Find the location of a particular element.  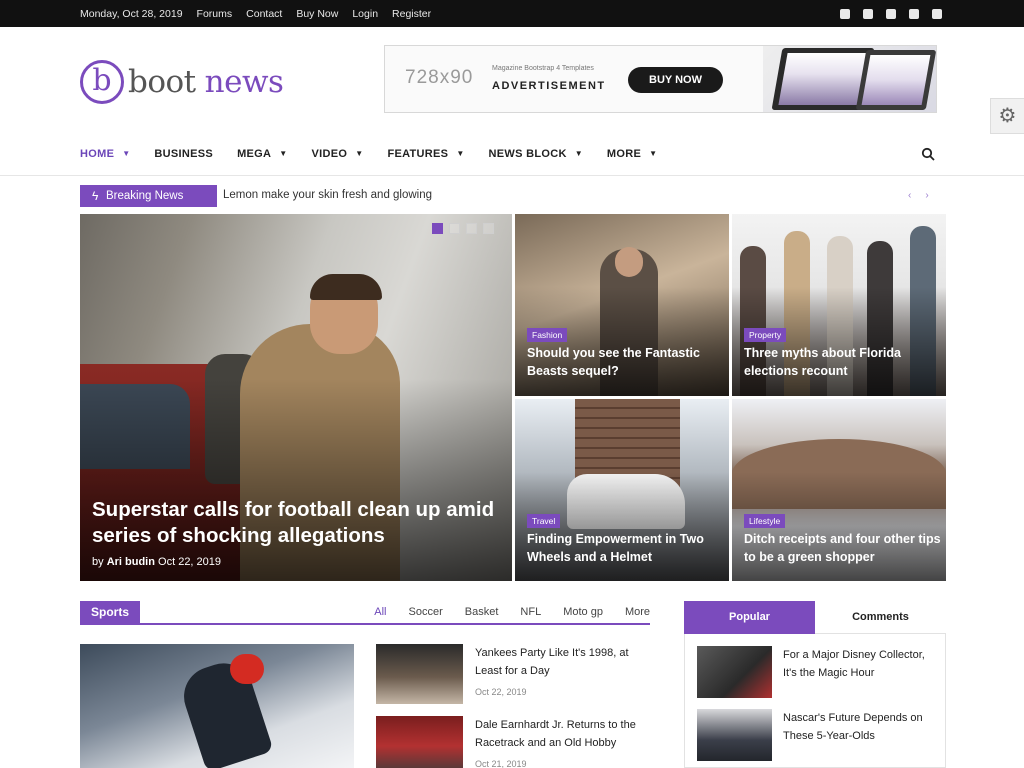

tab-soccer: Soccer is located at coordinates (426, 612).